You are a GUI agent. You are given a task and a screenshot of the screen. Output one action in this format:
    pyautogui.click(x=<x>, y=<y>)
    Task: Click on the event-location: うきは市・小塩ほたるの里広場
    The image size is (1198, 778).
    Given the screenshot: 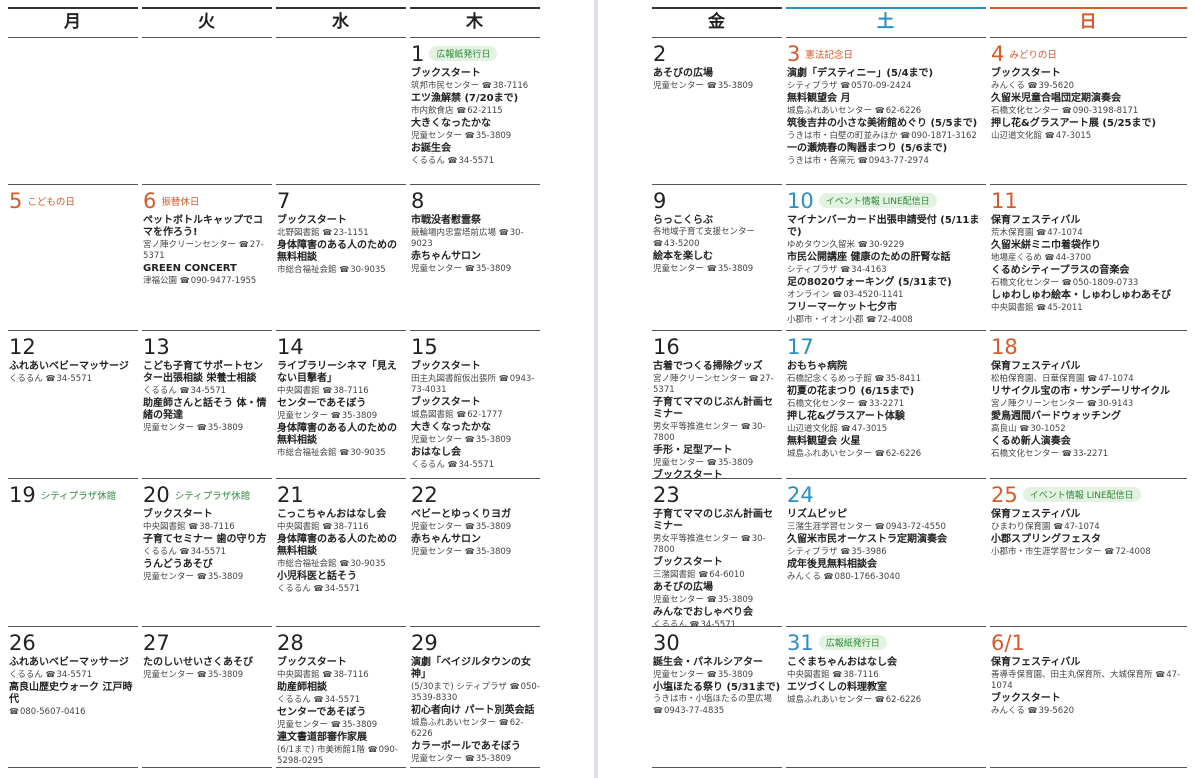 What is the action you would take?
    pyautogui.click(x=713, y=699)
    